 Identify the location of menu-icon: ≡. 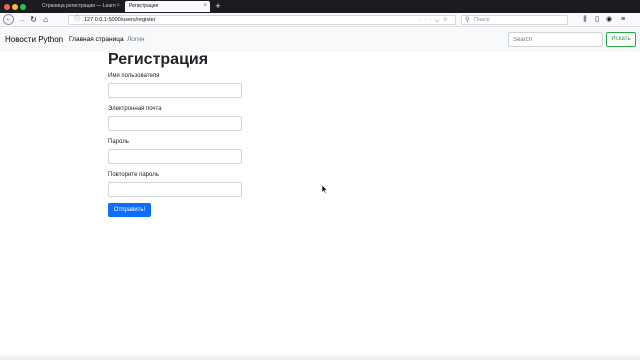
(623, 19).